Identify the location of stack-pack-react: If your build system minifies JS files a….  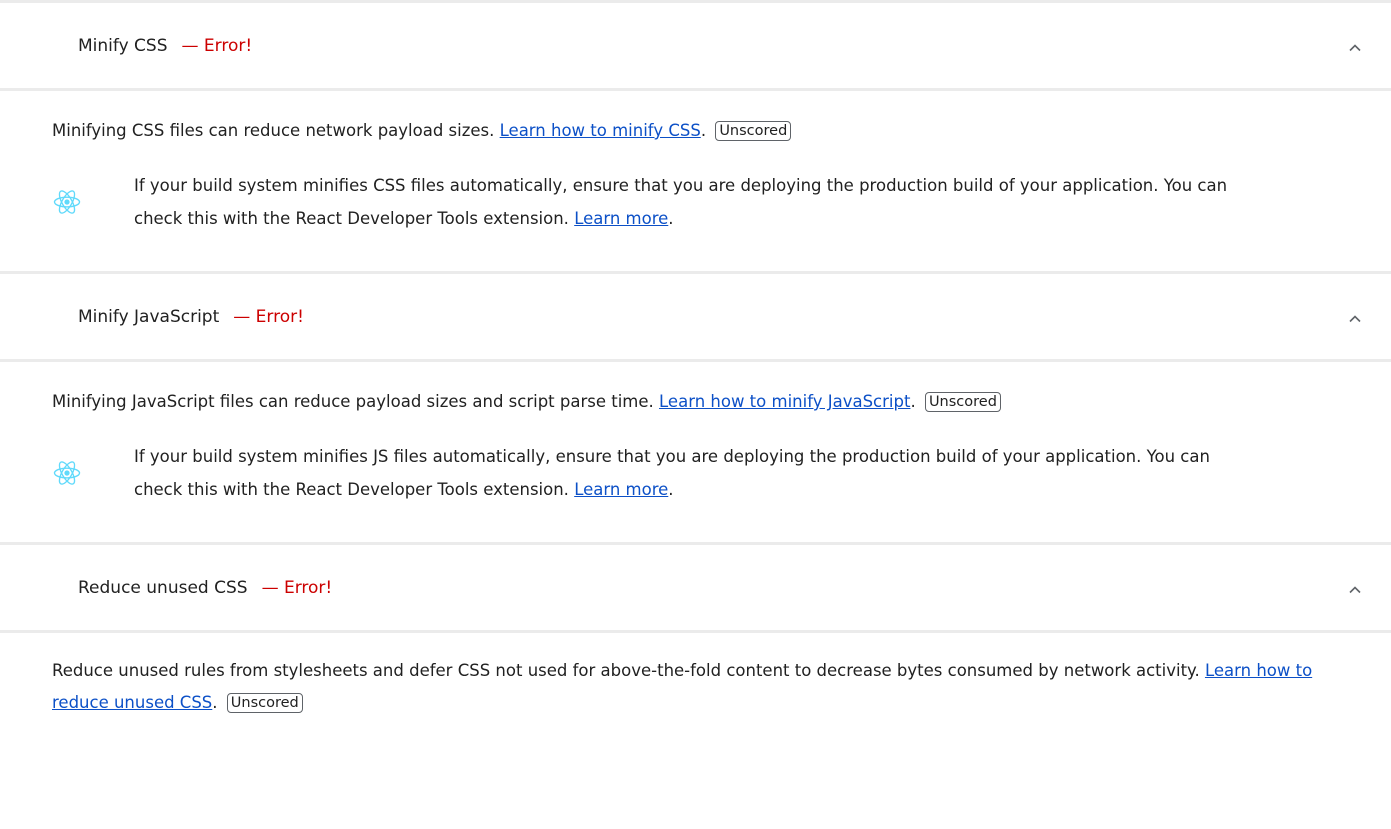
(695, 480).